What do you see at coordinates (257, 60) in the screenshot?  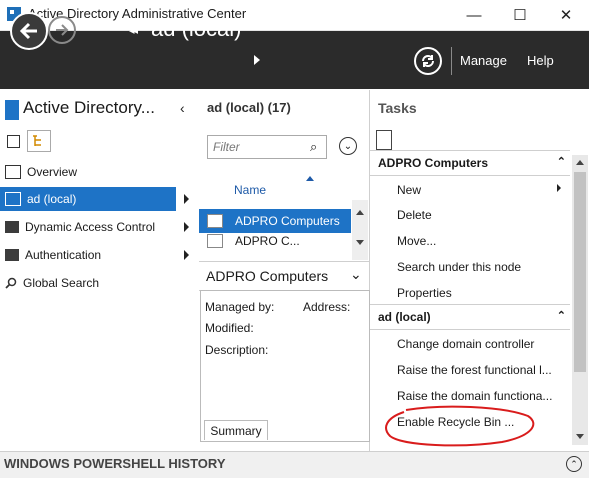 I see `breadcrumb-arrow-icon` at bounding box center [257, 60].